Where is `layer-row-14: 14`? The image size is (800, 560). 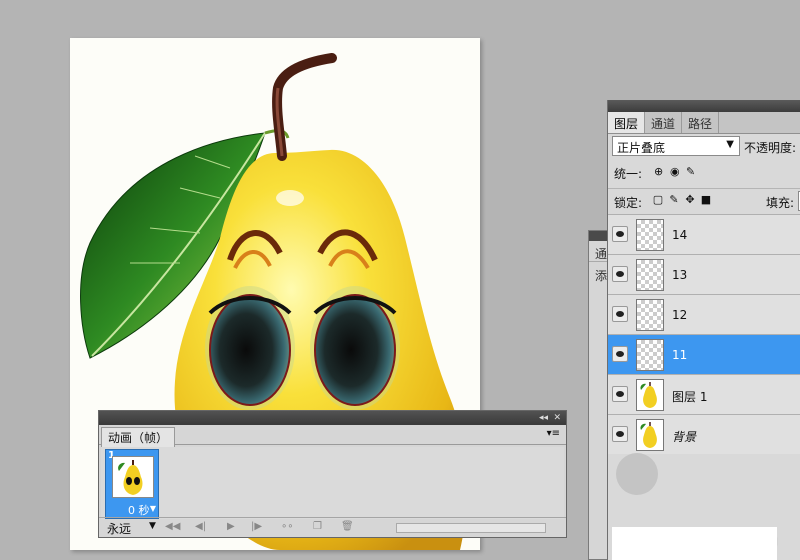
layer-row-14: 14 is located at coordinates (704, 234).